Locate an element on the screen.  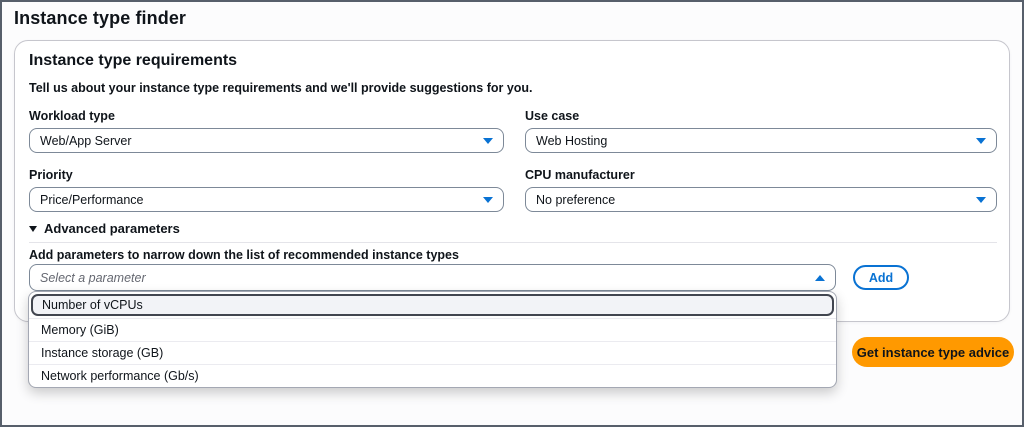
use-case-label: Use case is located at coordinates (552, 116).